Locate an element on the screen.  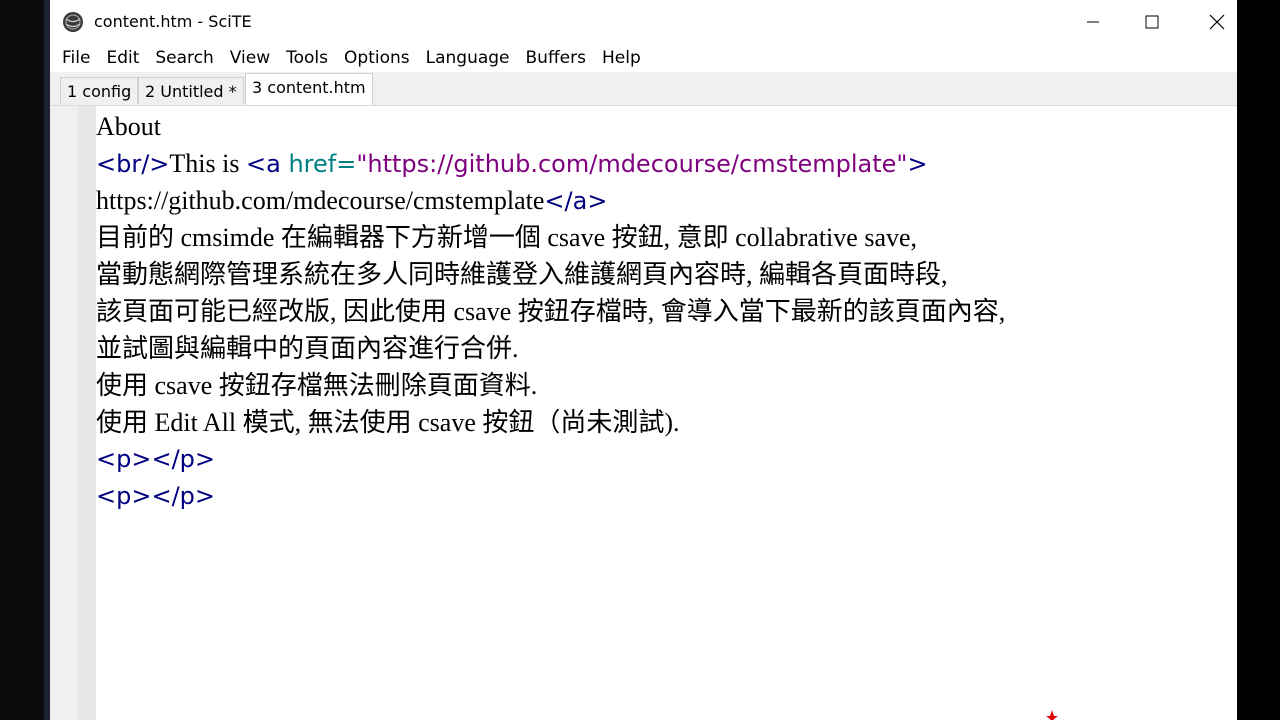
code-line-8: 使用 csave 按鈕存檔無法刪除頁面資料. is located at coordinates (316, 385).